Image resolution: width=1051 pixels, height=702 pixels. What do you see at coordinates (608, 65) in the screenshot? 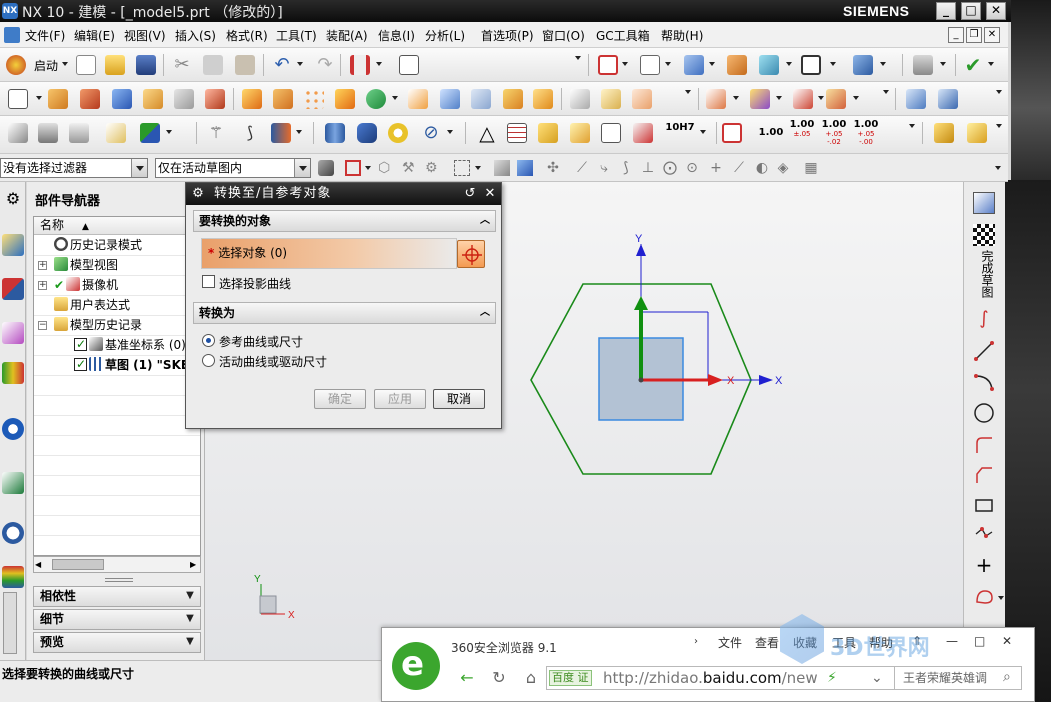
I see `fit-view-icon` at bounding box center [608, 65].